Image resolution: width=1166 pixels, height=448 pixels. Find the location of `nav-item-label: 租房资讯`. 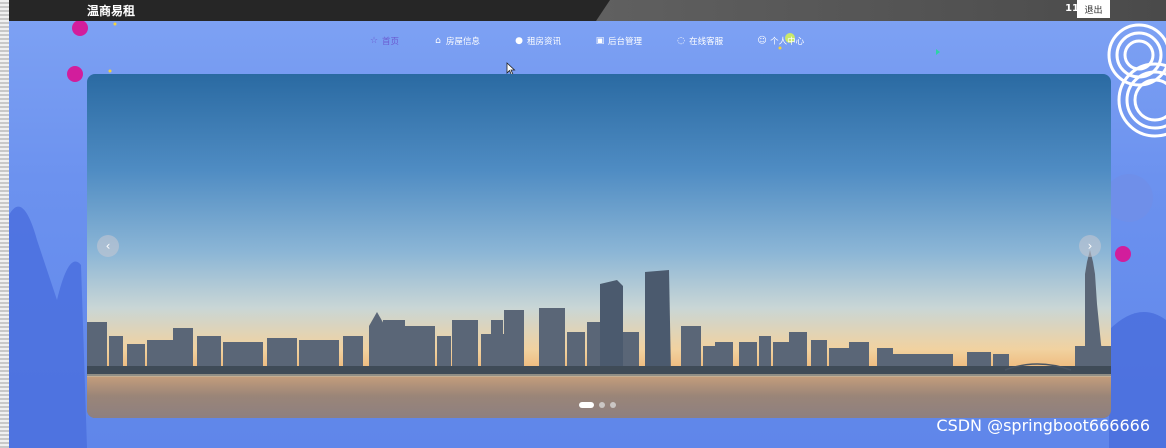

nav-item-label: 租房资讯 is located at coordinates (544, 42).